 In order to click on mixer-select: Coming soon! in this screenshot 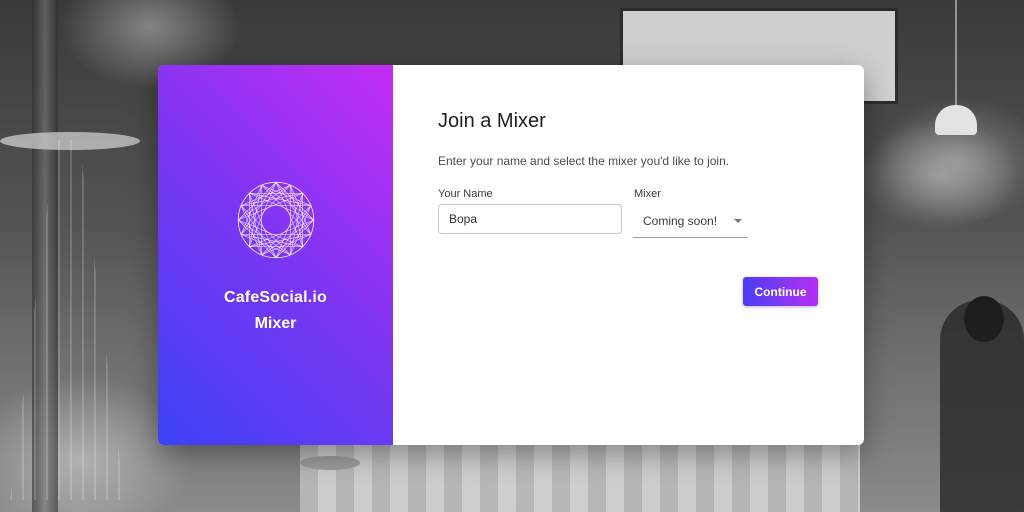, I will do `click(690, 221)`.